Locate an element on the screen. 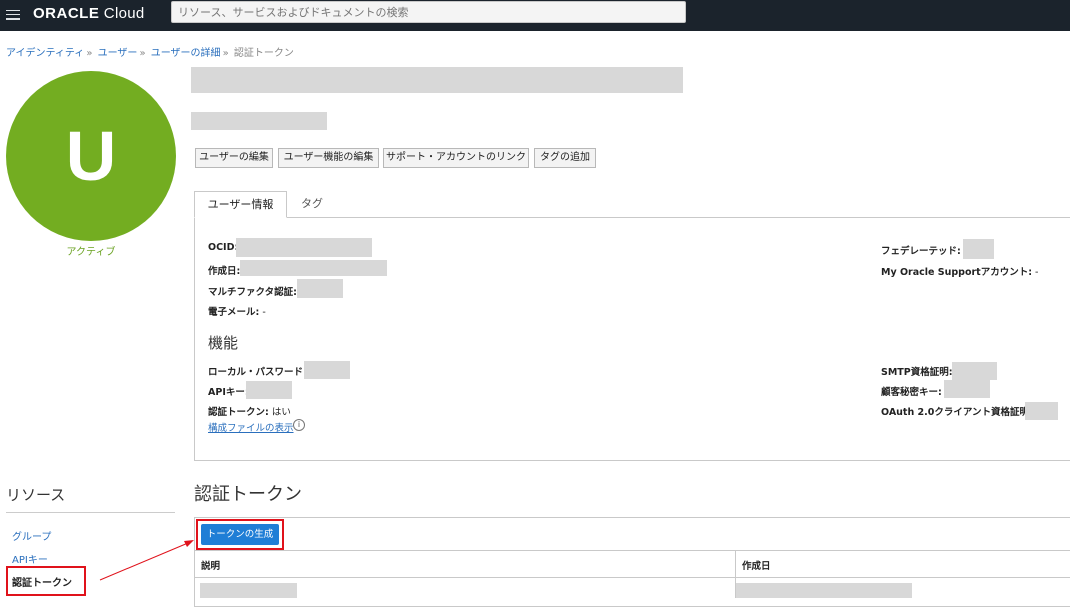 This screenshot has width=1070, height=607. annotation-arrow is located at coordinates (146, 560).